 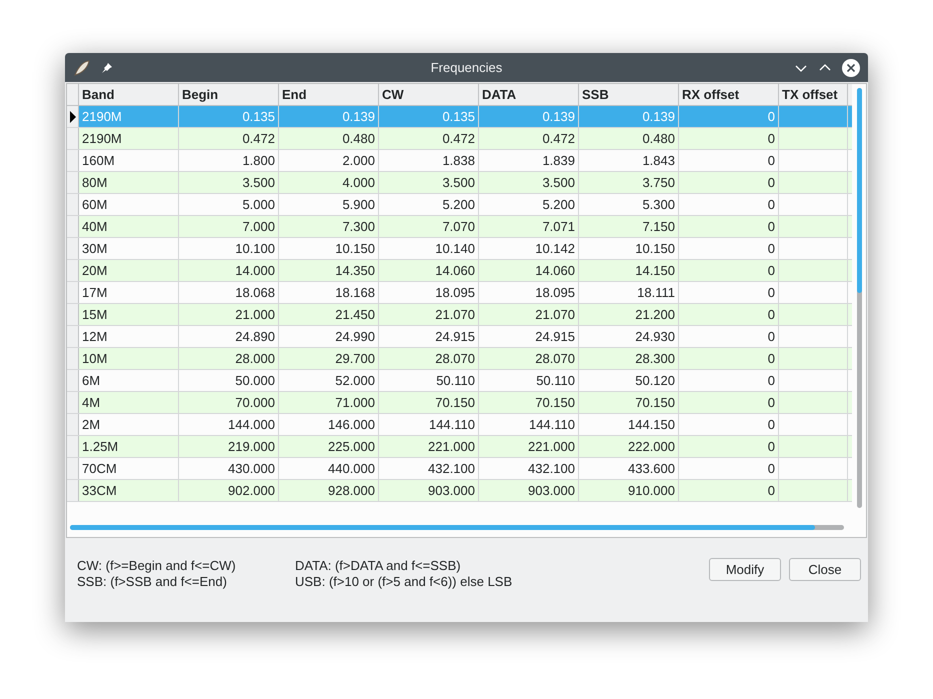 What do you see at coordinates (329, 94) in the screenshot?
I see `column-header: End` at bounding box center [329, 94].